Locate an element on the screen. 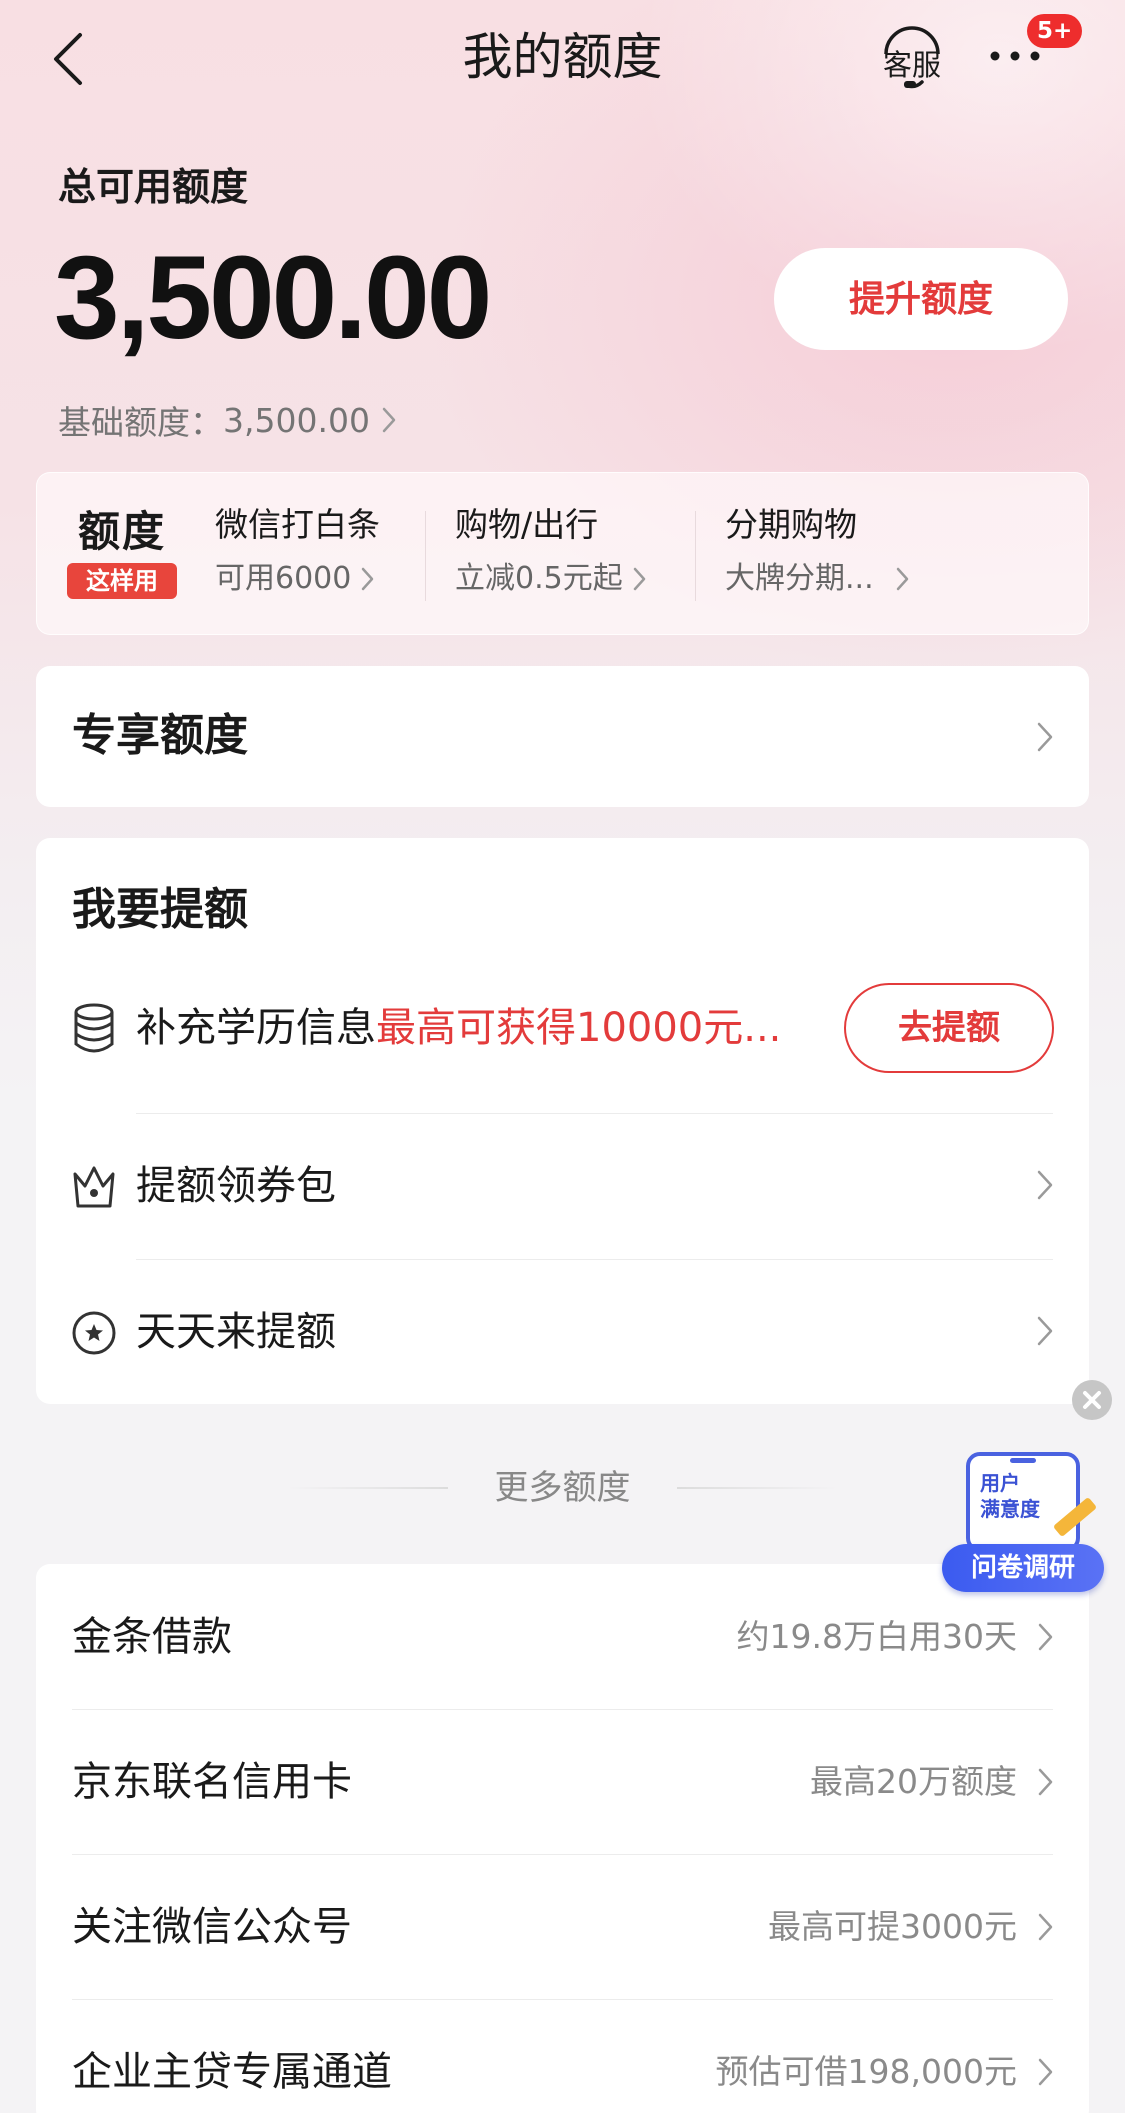 The width and height of the screenshot is (1125, 2113). survey-float-button: 用户 满意度 问卷调研 is located at coordinates (1023, 1522).